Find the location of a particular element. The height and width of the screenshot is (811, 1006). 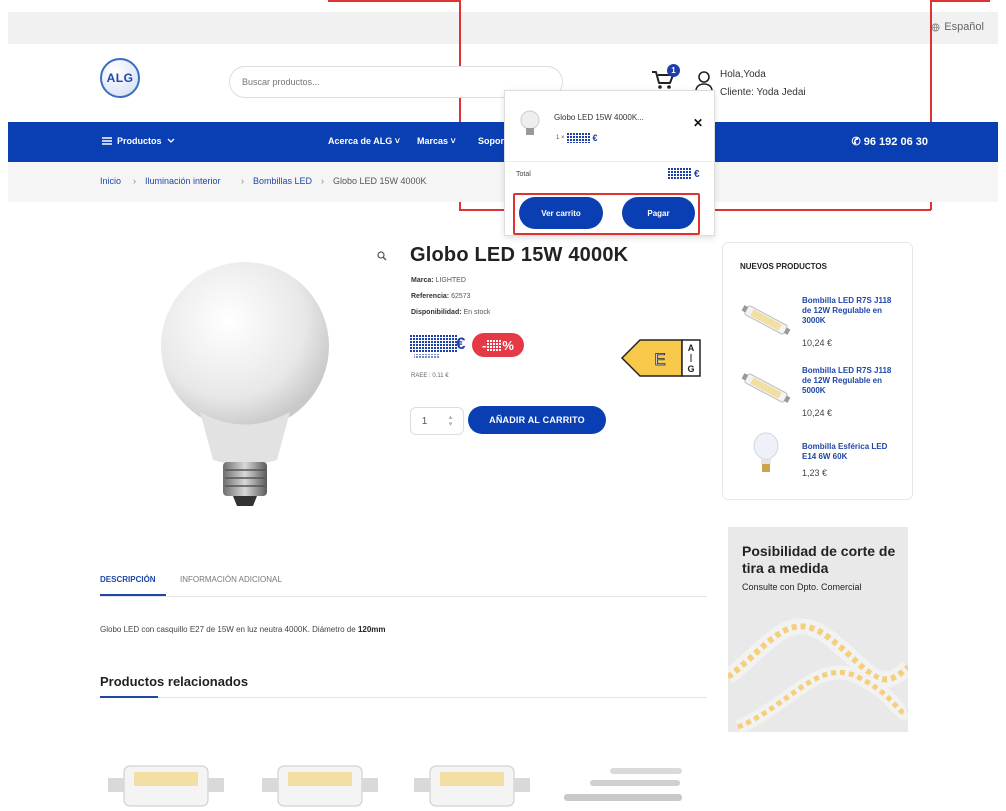

discount-sign: - is located at coordinates (484, 345).